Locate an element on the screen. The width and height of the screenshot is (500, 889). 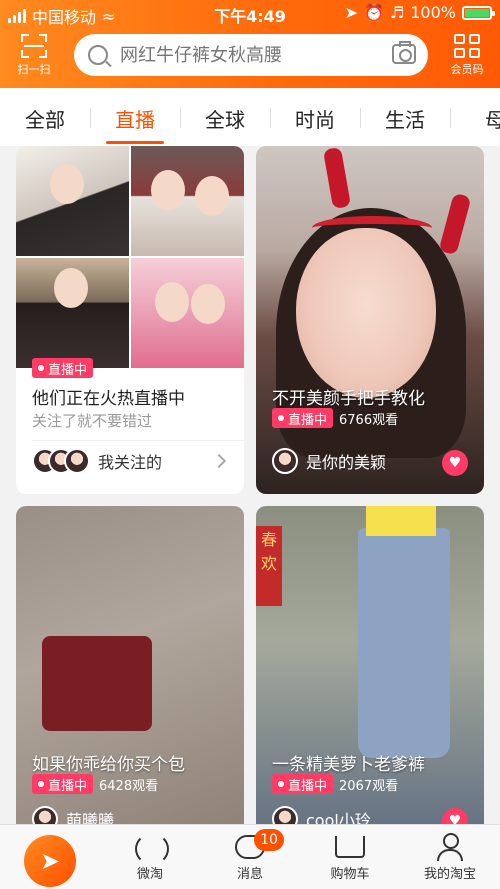
live-info: 直播中 6766观看 is located at coordinates (335, 418).